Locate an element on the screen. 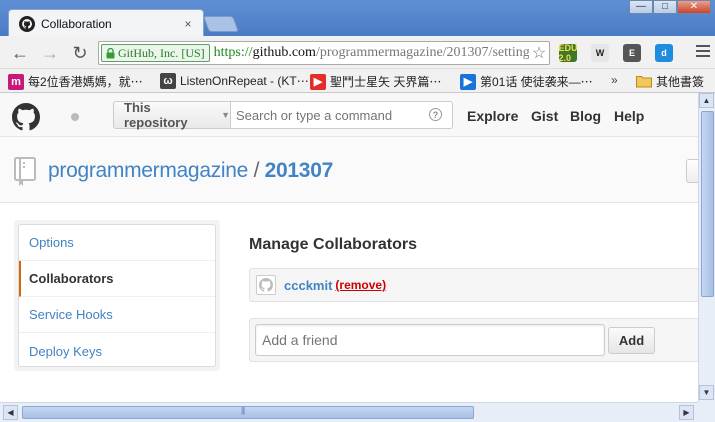 This screenshot has width=715, height=422. octocat-avatar-icon is located at coordinates (266, 285).